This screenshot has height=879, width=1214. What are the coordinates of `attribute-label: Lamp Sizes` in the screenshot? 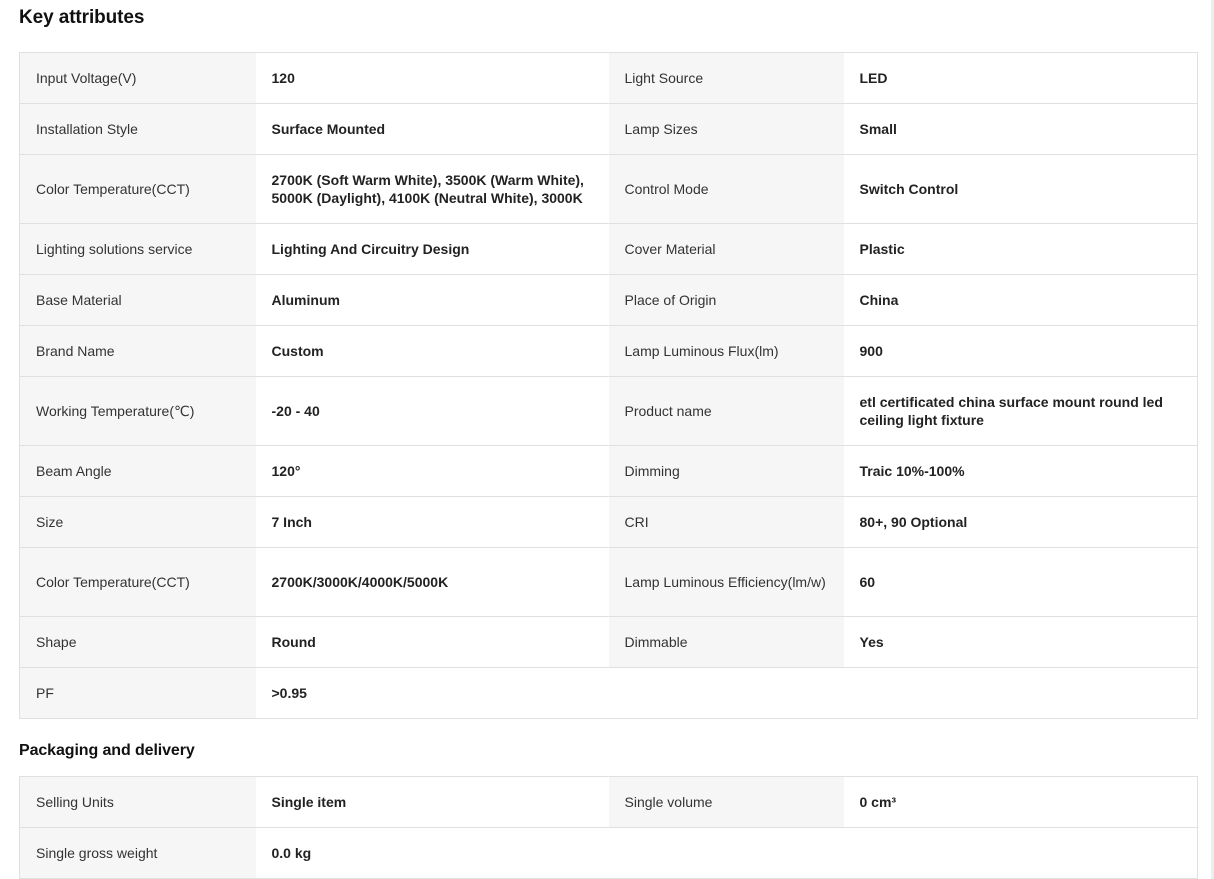 It's located at (726, 129).